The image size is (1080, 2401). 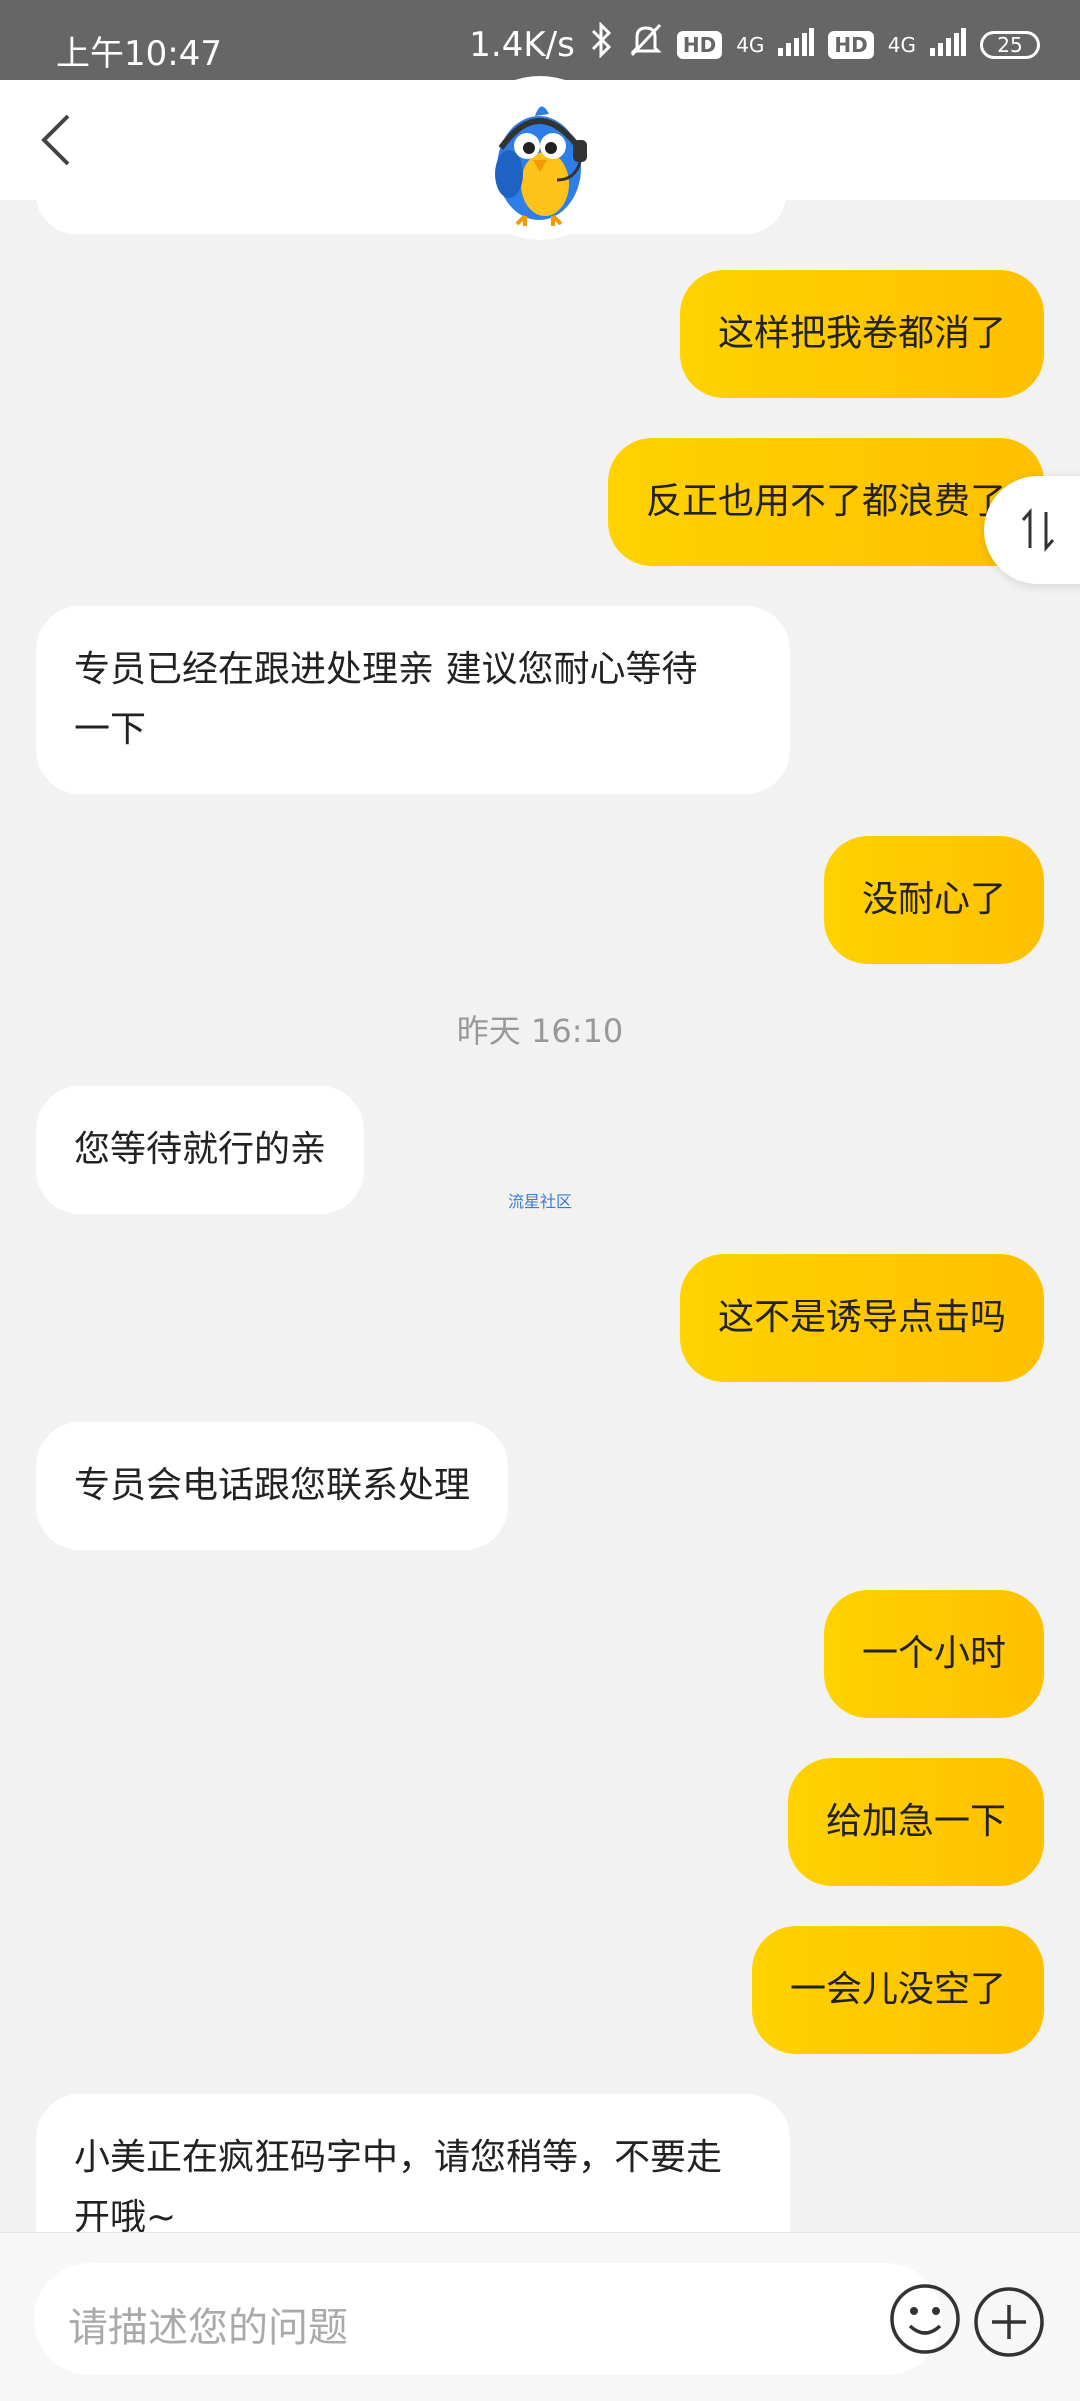 What do you see at coordinates (1010, 44) in the screenshot?
I see `battery-indicator: 25` at bounding box center [1010, 44].